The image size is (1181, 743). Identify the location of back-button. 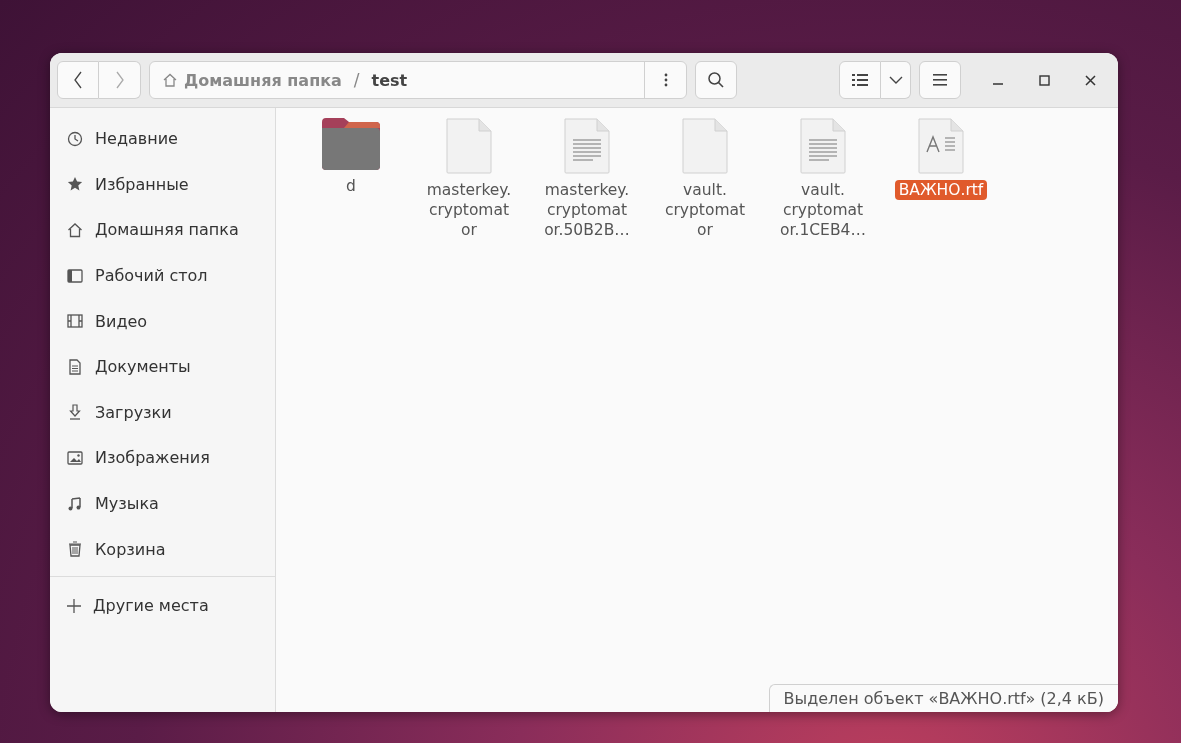
(78, 80).